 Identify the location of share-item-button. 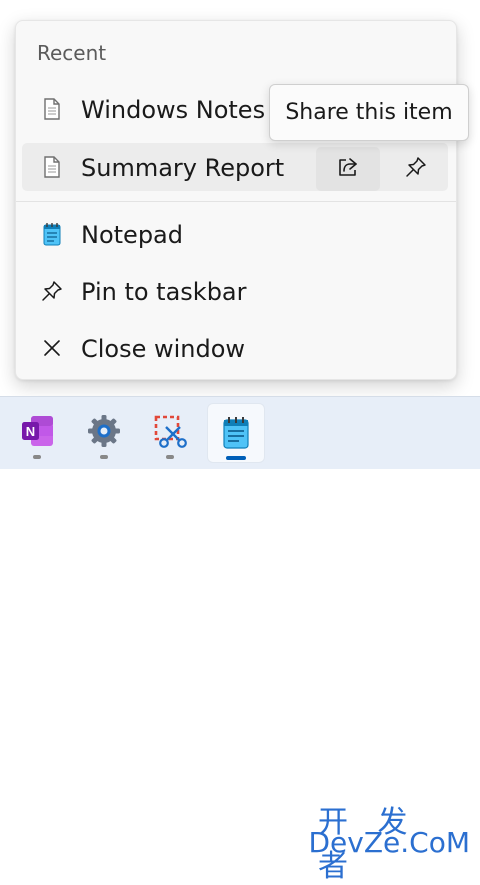
(348, 169).